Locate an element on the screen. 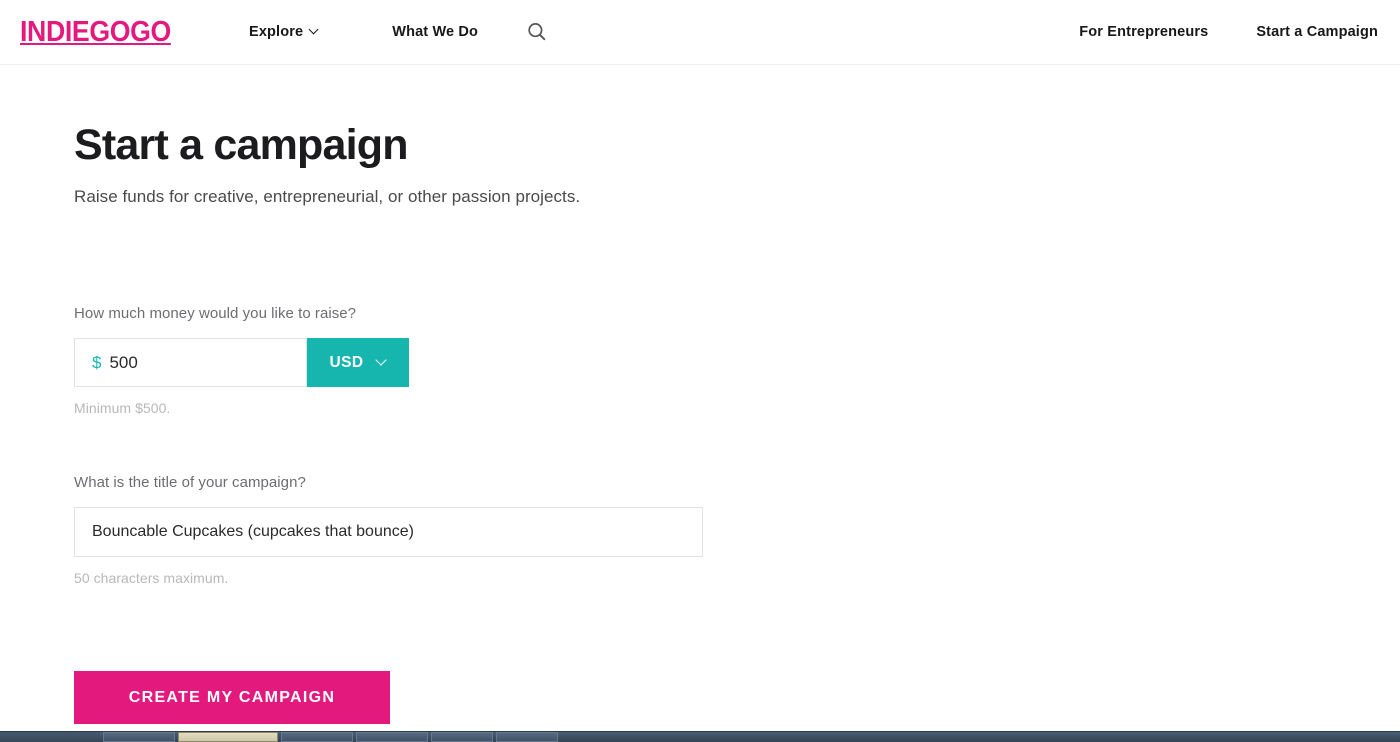  os-taskbar is located at coordinates (700, 736).